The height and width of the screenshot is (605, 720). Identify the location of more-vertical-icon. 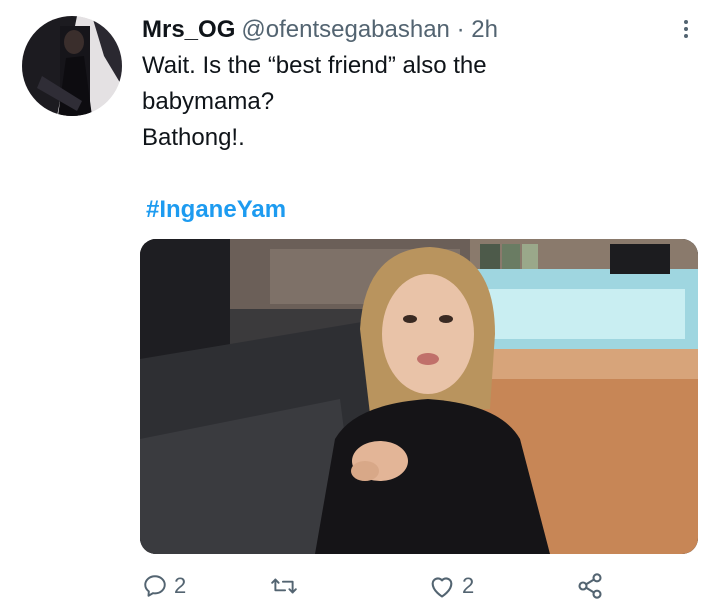
(686, 29).